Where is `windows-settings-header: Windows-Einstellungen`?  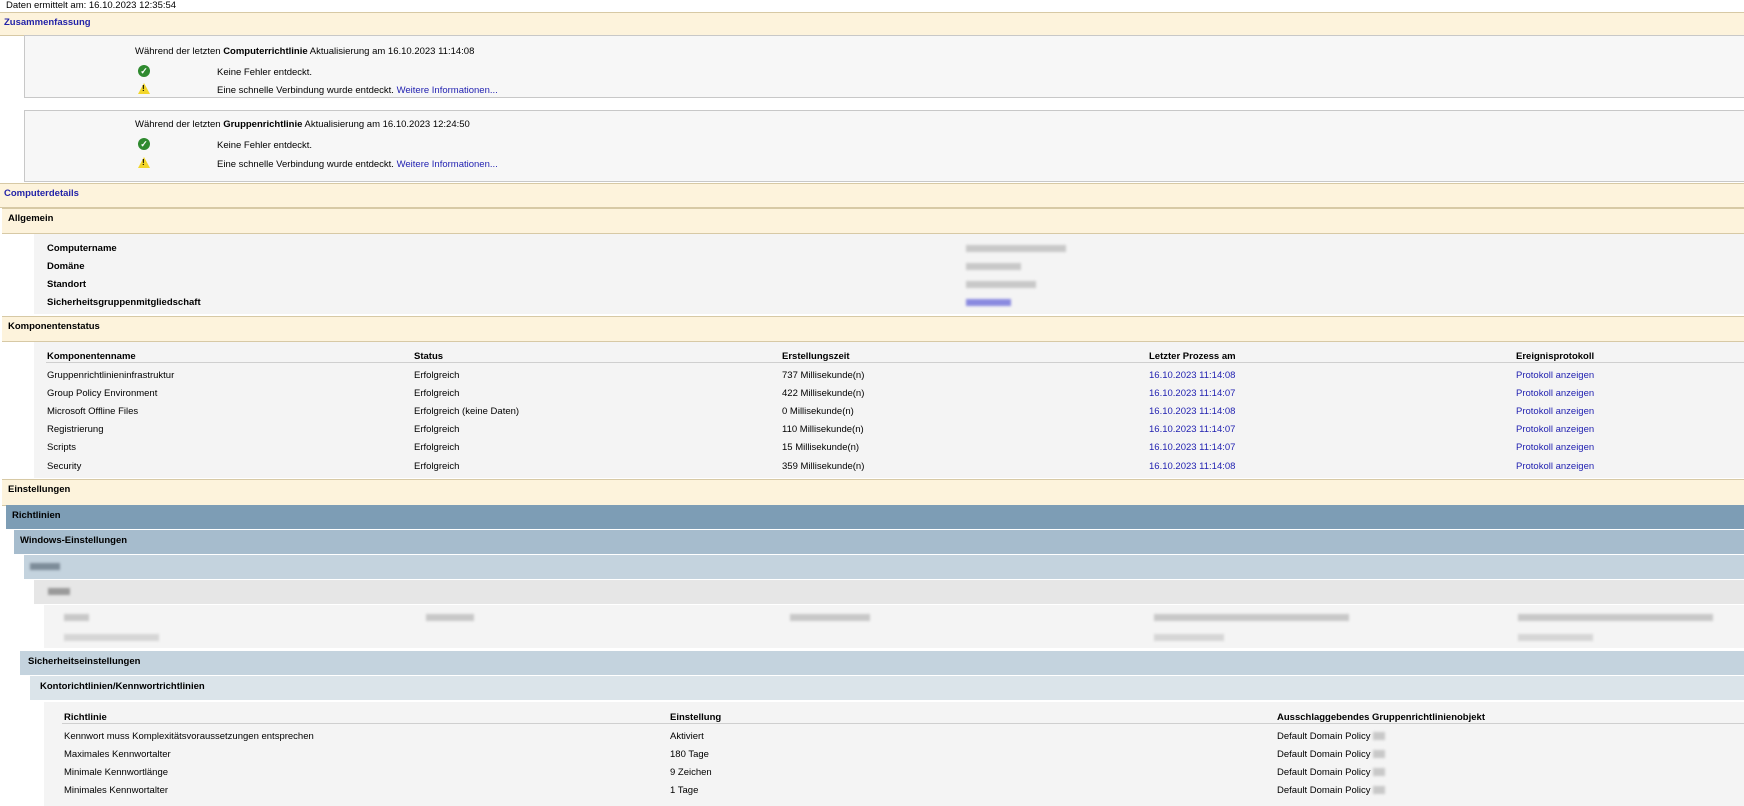
windows-settings-header: Windows-Einstellungen is located at coordinates (879, 542).